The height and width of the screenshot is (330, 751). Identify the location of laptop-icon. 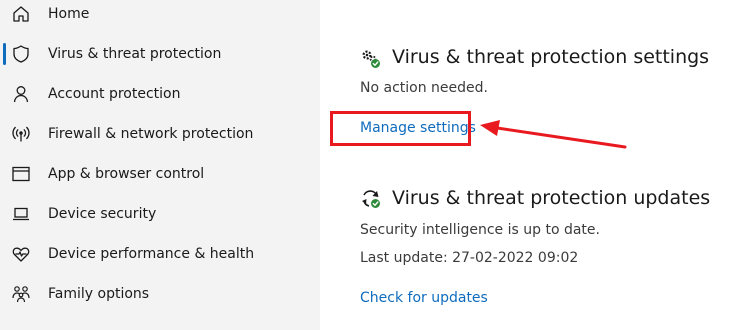
(21, 214).